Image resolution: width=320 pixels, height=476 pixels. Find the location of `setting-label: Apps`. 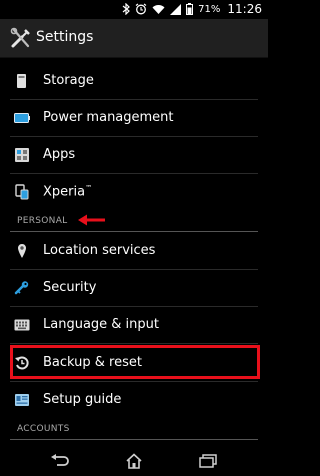

setting-label: Apps is located at coordinates (59, 154).